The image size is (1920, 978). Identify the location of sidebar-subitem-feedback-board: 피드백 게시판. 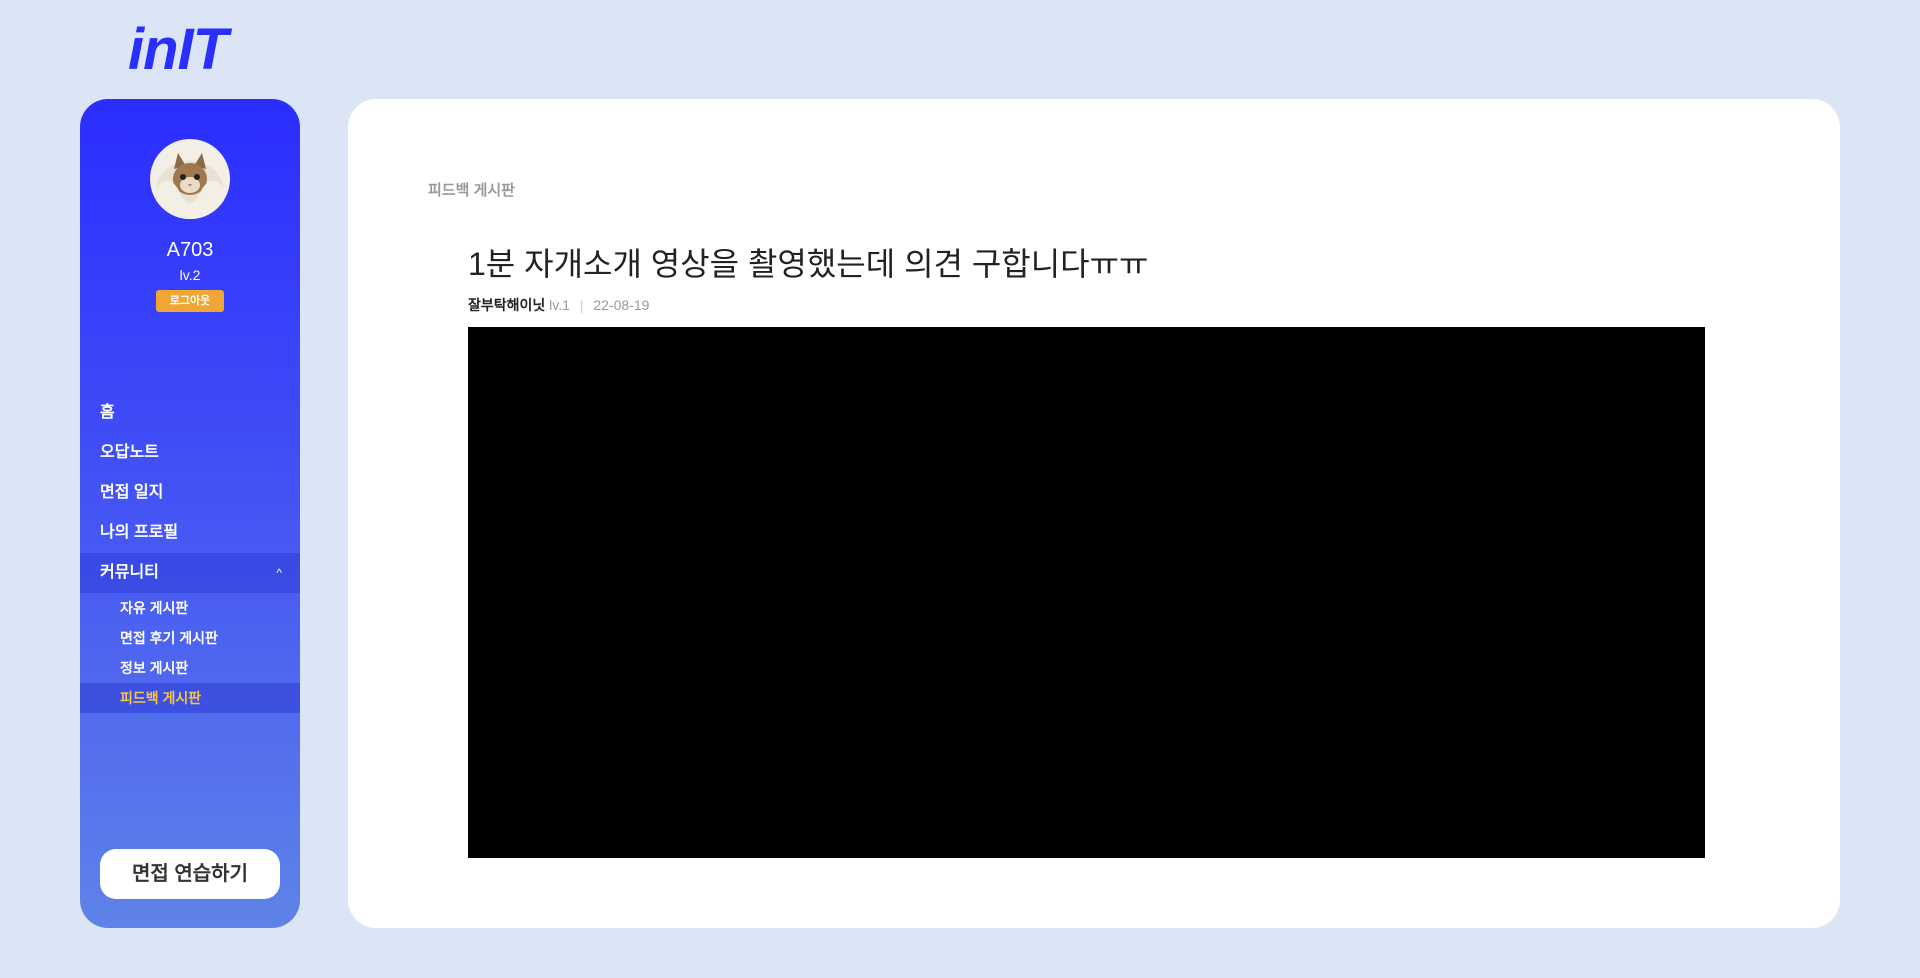
(190, 698).